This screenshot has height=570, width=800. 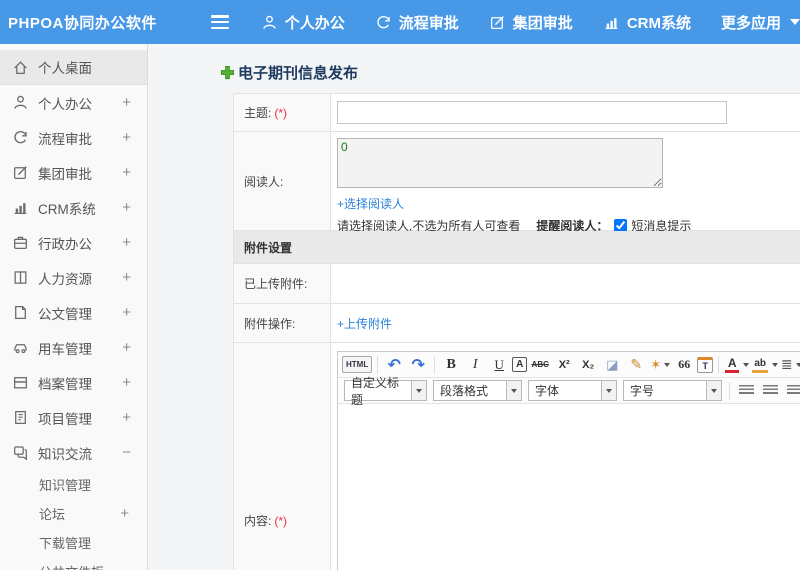 I want to click on sidebar-item-label: 个人桌面, so click(x=65, y=68).